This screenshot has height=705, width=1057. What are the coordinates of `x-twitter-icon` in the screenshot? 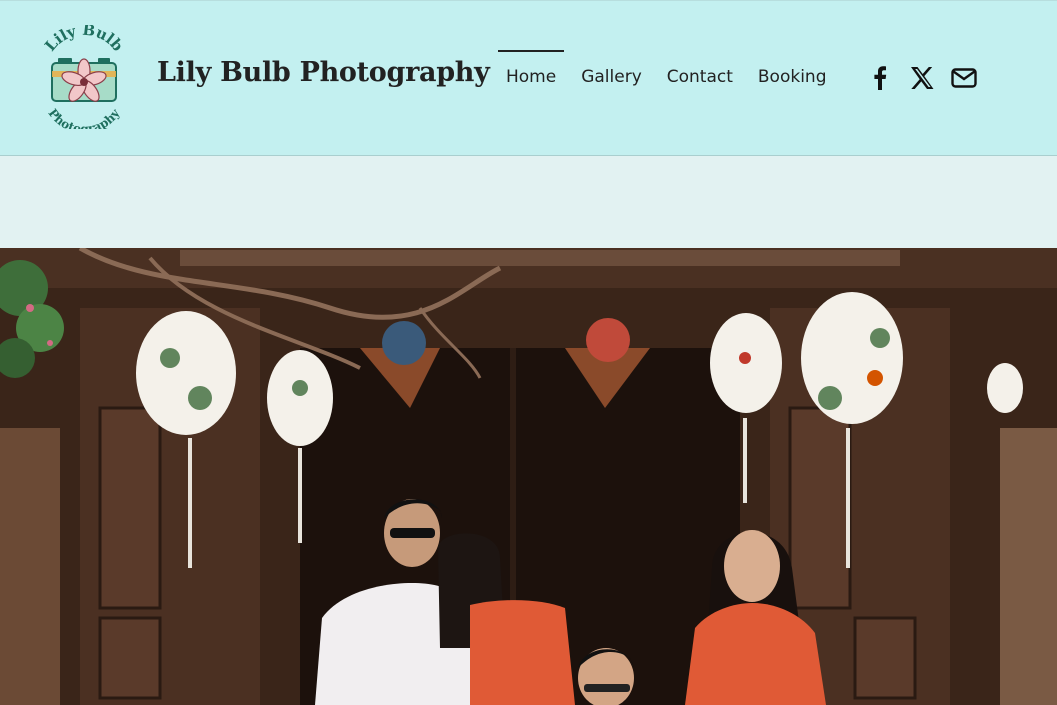 It's located at (922, 78).